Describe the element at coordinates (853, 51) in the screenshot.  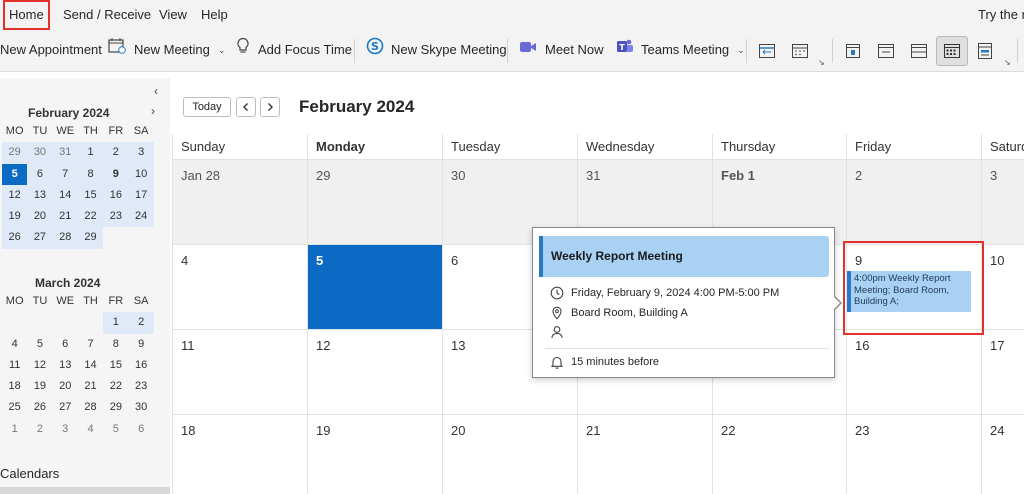
I see `day-view-icon` at that location.